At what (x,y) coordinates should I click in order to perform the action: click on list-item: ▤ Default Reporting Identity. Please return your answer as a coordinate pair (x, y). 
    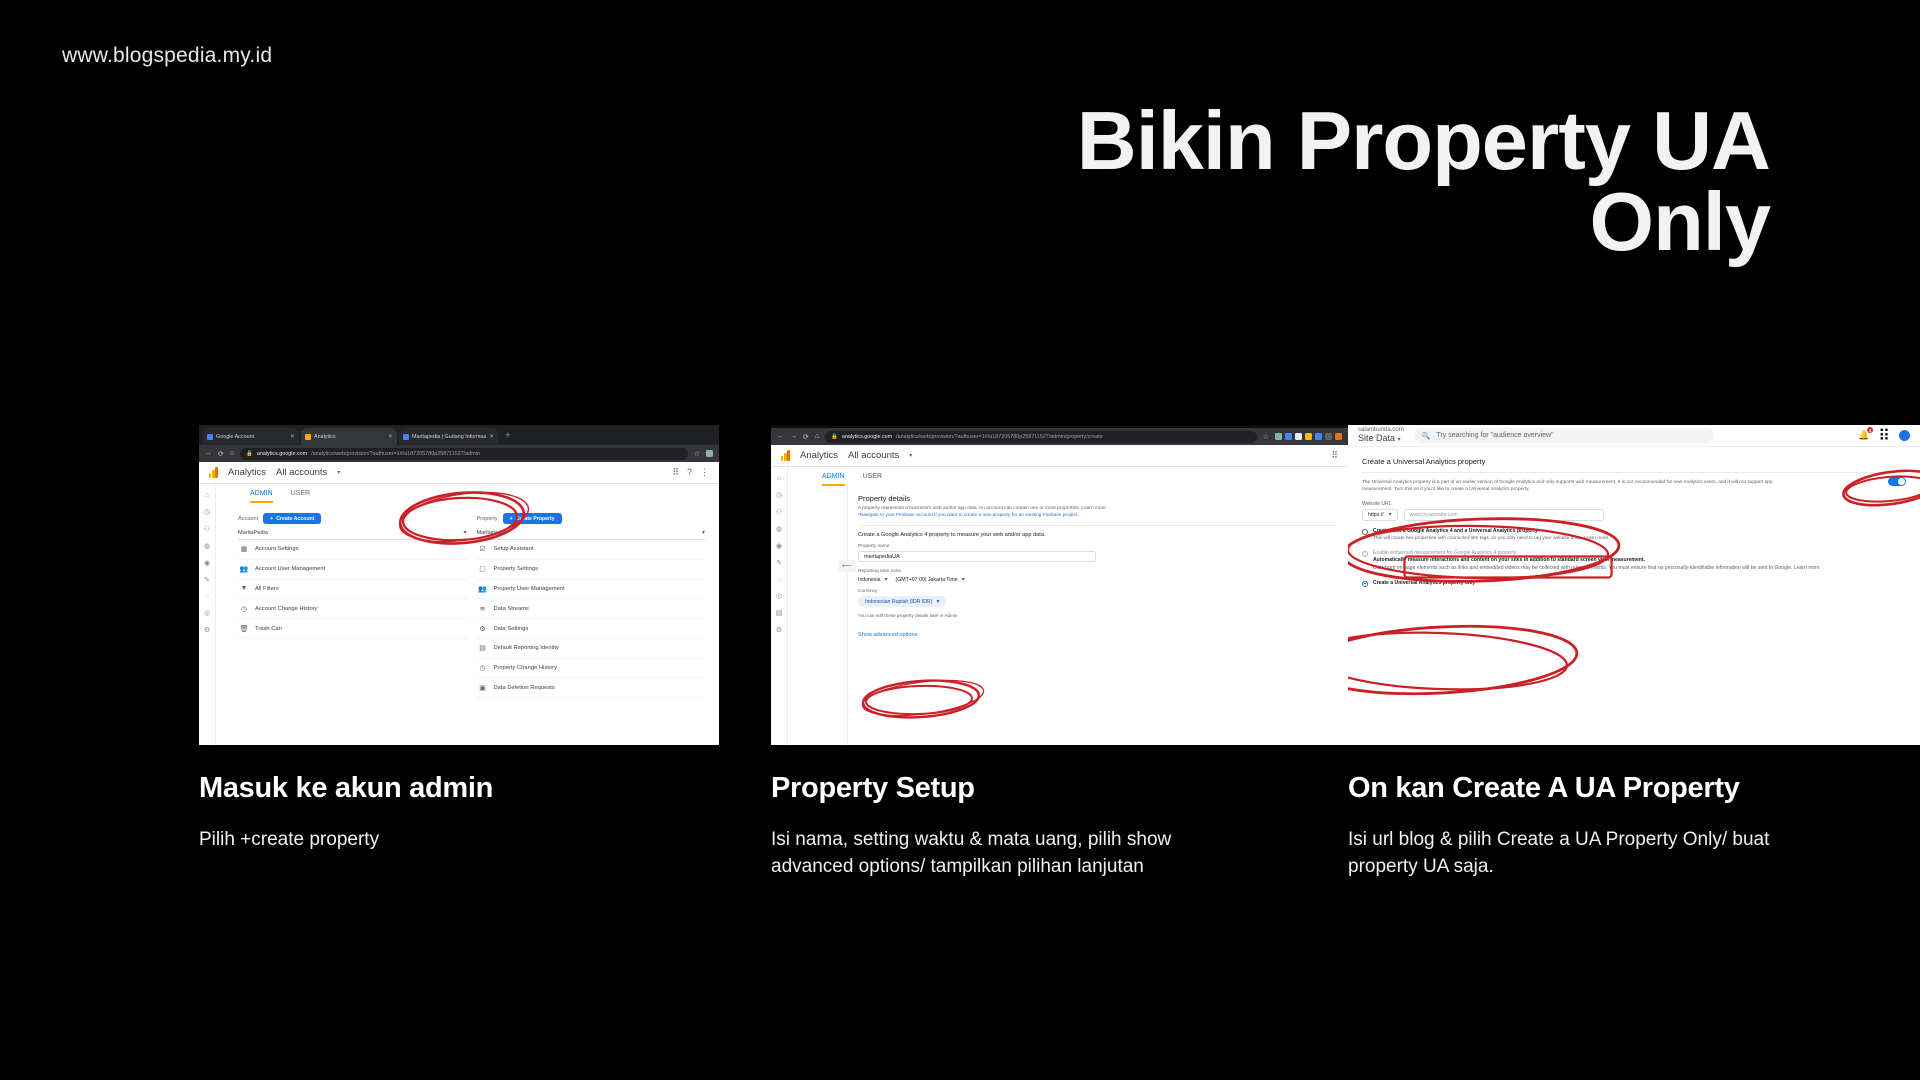
    Looking at the image, I should click on (590, 649).